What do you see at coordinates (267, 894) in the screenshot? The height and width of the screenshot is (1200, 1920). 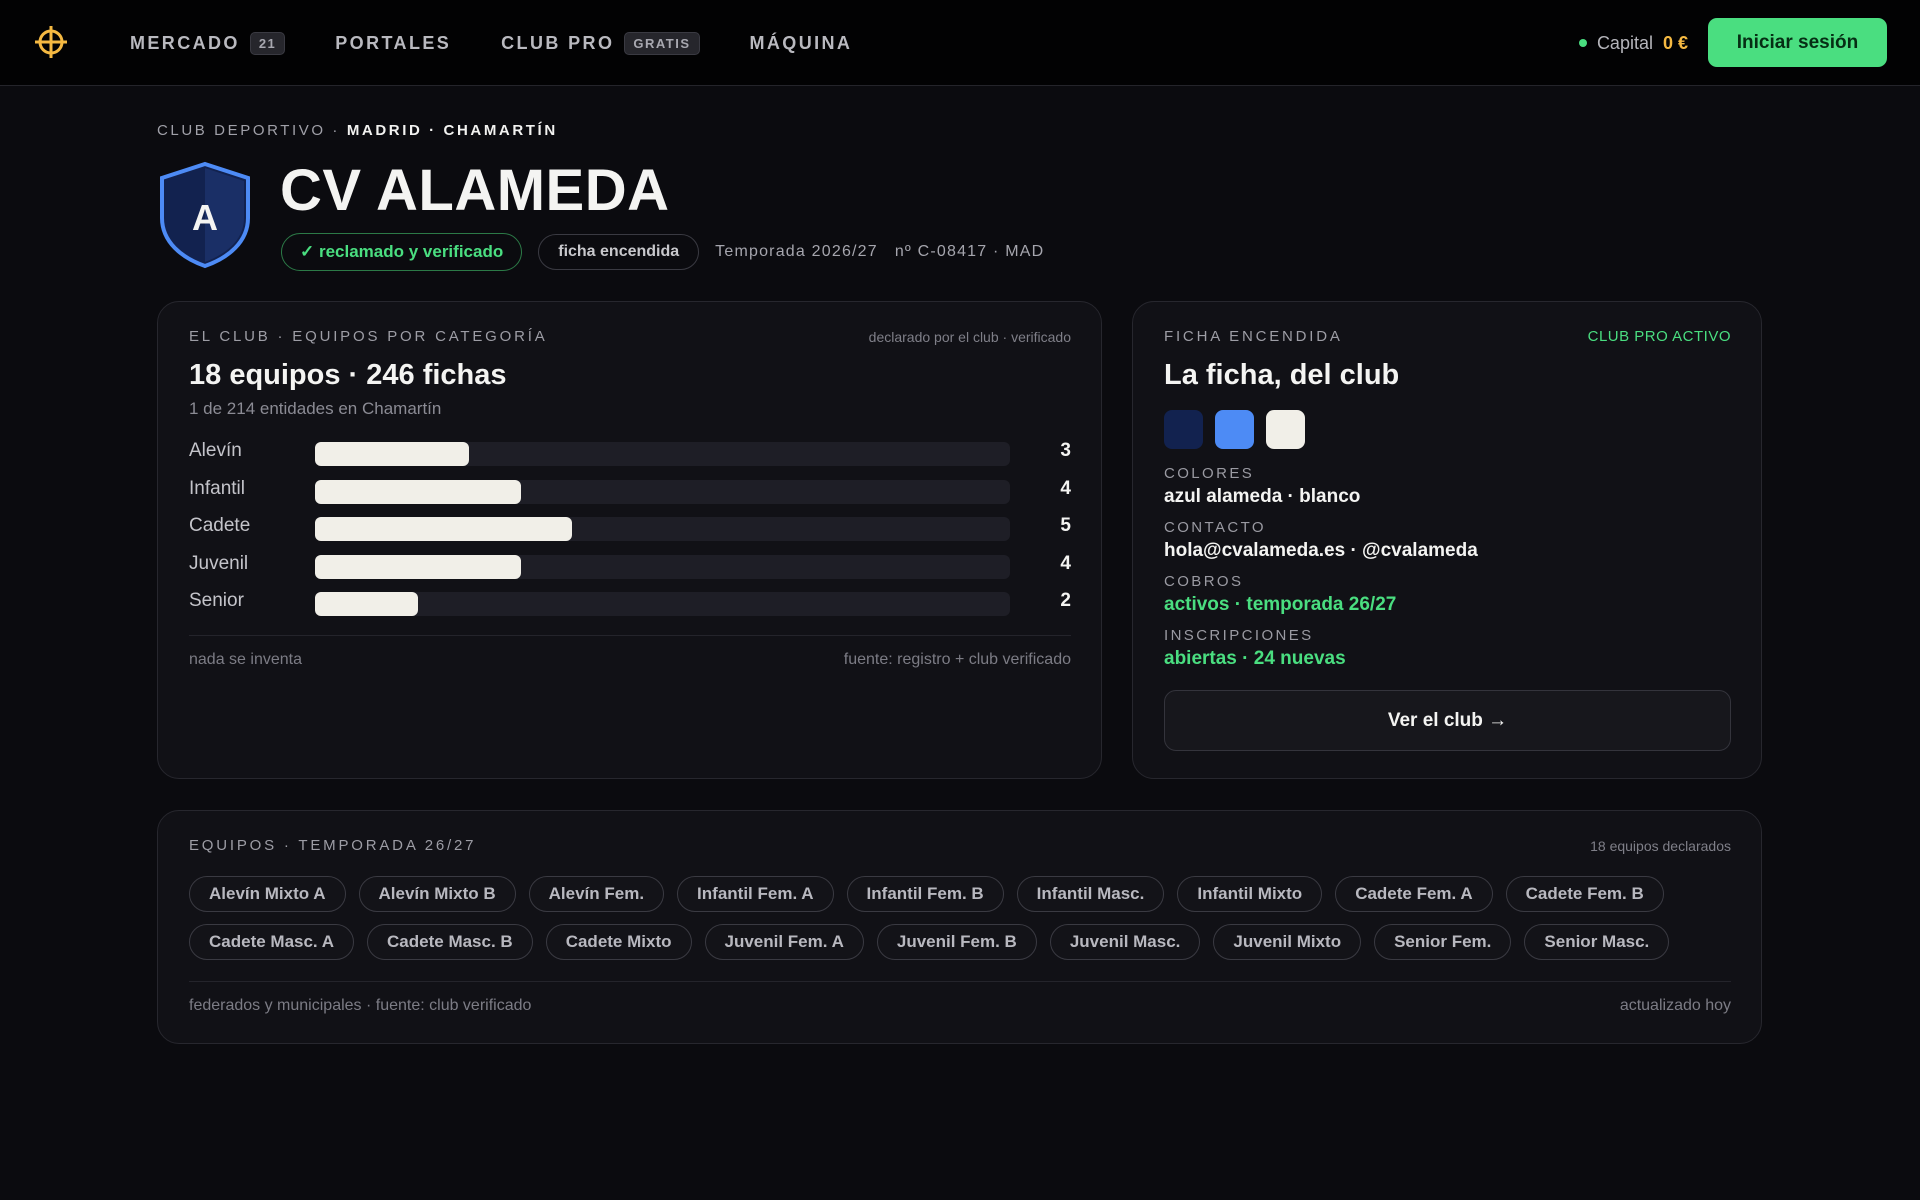 I see `team-chip: Alevín Mixto A` at bounding box center [267, 894].